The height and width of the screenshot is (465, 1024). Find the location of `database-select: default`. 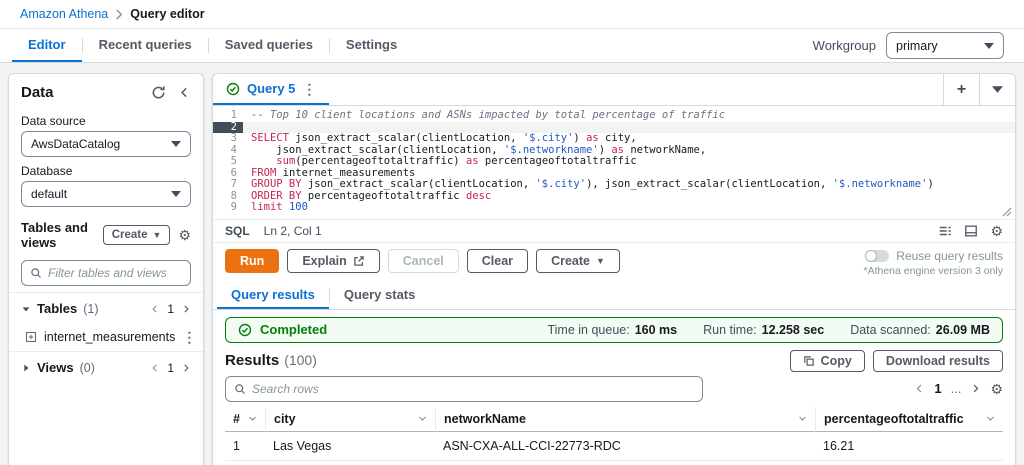

database-select: default is located at coordinates (106, 194).